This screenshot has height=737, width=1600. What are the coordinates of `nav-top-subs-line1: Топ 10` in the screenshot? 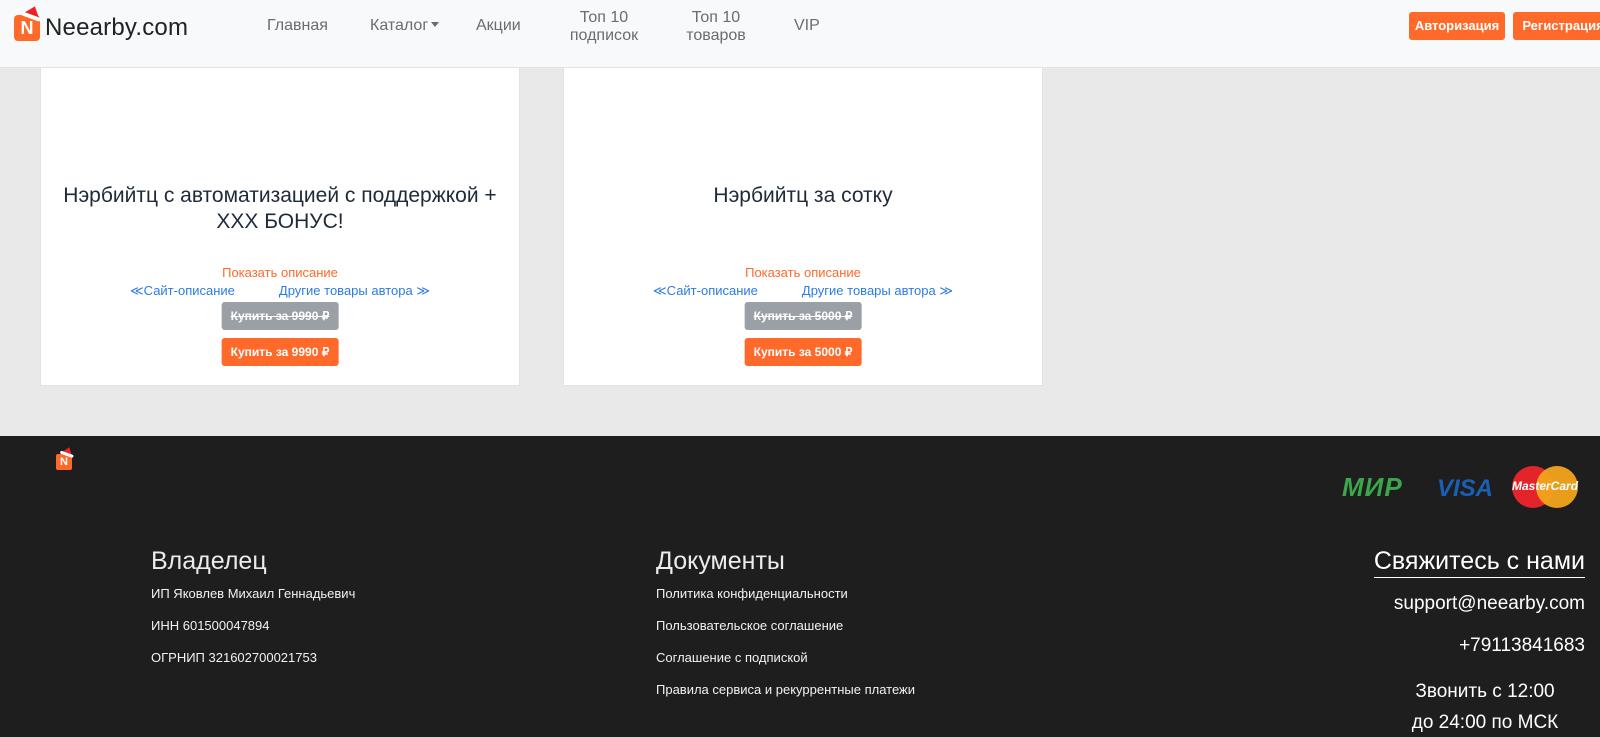 It's located at (604, 17).